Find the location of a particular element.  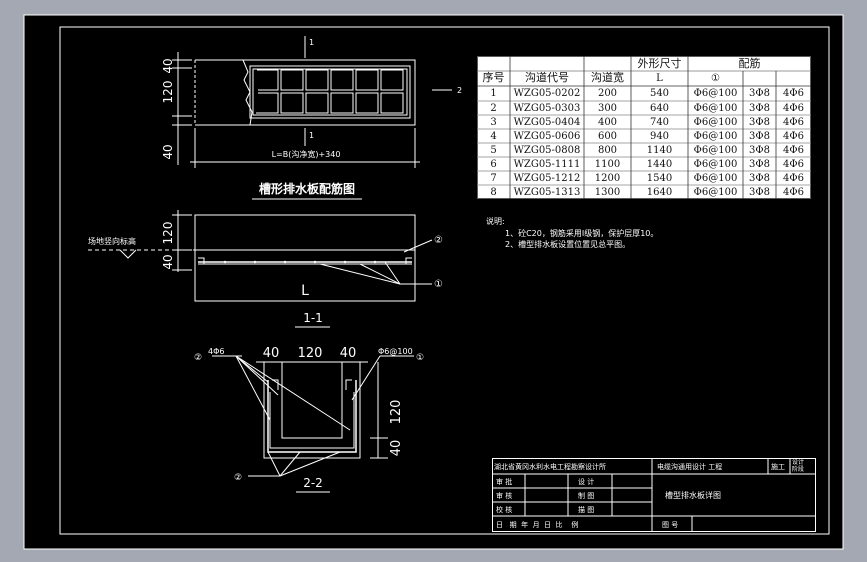

table-cell: 800 is located at coordinates (607, 150).